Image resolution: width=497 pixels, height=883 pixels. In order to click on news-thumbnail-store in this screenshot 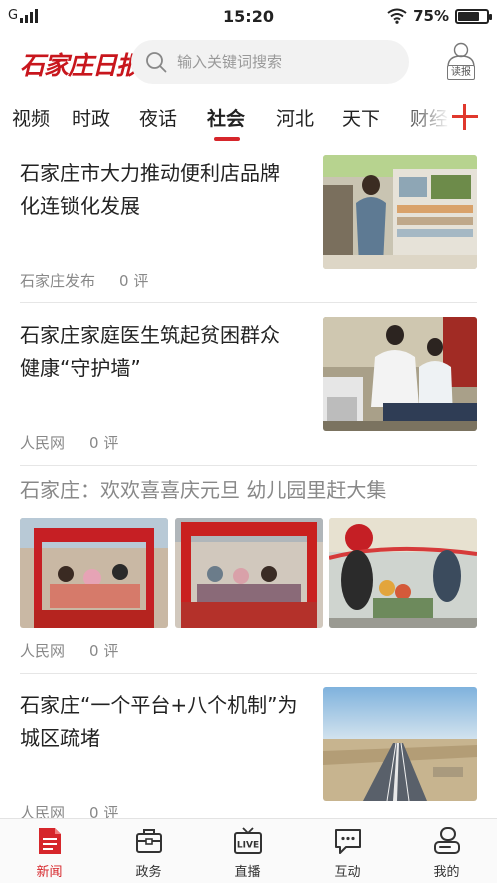, I will do `click(400, 212)`.